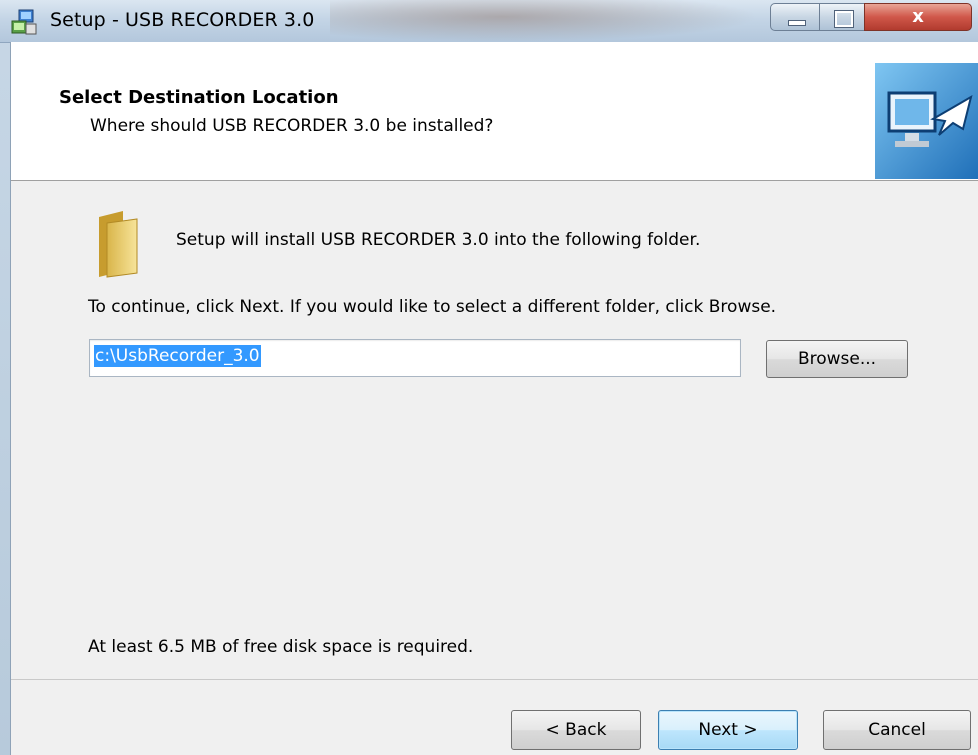 This screenshot has height=755, width=978. I want to click on destination-path-value: c:\UsbRecorder_3.0, so click(177, 356).